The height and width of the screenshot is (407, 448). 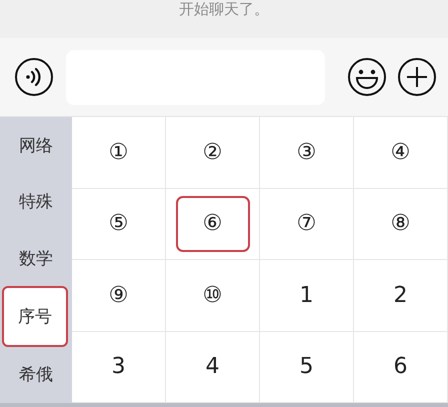 I want to click on category-tab: 网络, so click(x=36, y=145).